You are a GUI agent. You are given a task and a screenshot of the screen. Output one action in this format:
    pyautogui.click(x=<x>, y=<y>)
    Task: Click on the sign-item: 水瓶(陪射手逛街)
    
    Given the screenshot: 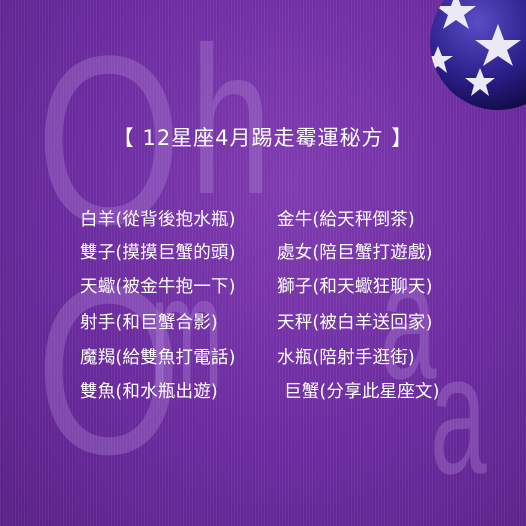 What is the action you would take?
    pyautogui.click(x=346, y=358)
    